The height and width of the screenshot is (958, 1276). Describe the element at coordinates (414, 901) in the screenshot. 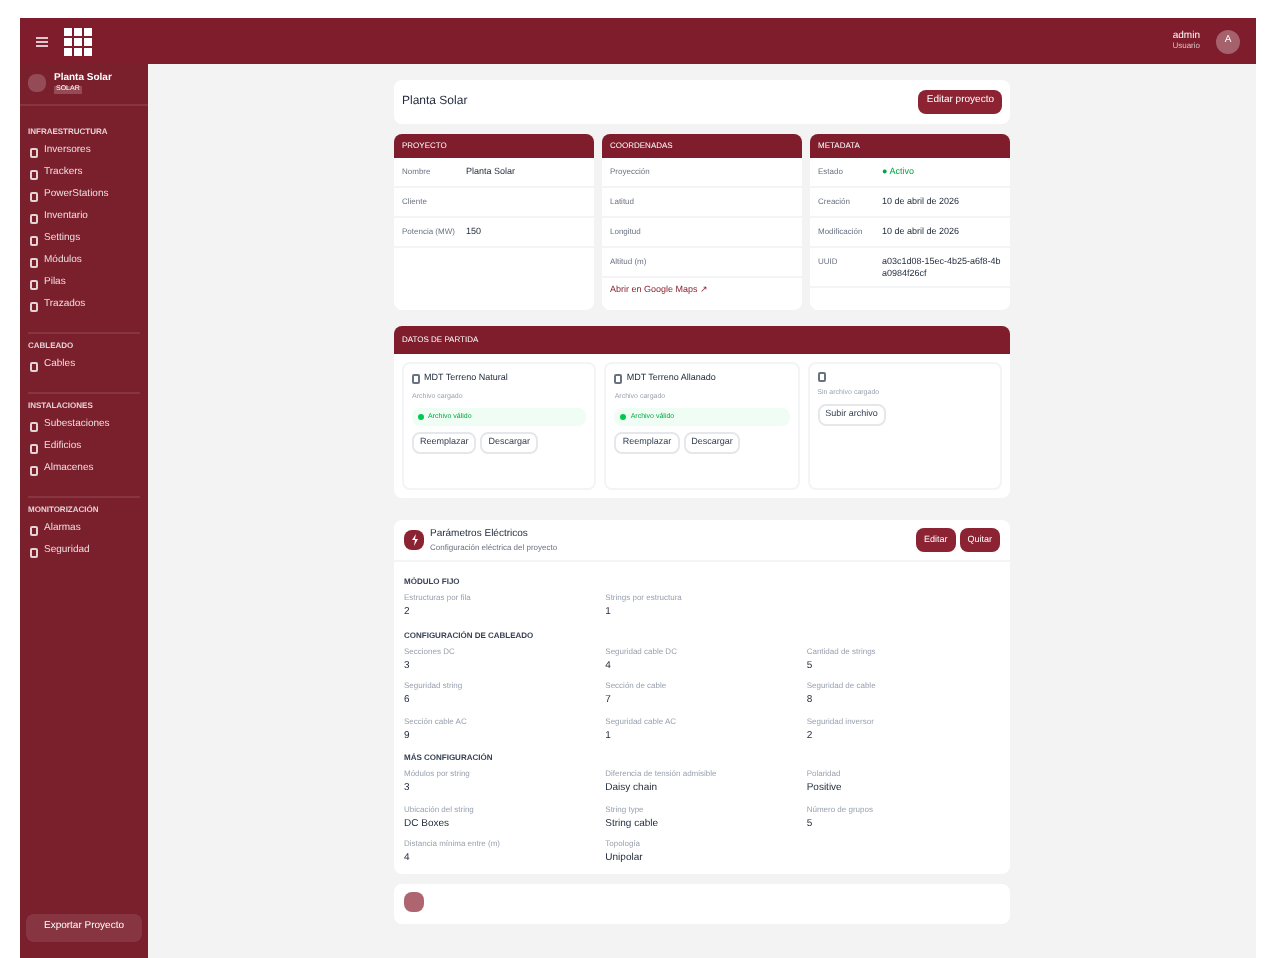

I see `card-icon` at that location.